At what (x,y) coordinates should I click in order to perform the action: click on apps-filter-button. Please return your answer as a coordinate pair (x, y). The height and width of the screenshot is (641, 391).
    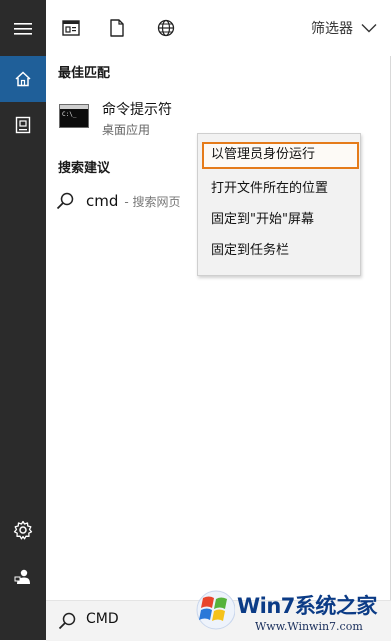
    Looking at the image, I should click on (71, 28).